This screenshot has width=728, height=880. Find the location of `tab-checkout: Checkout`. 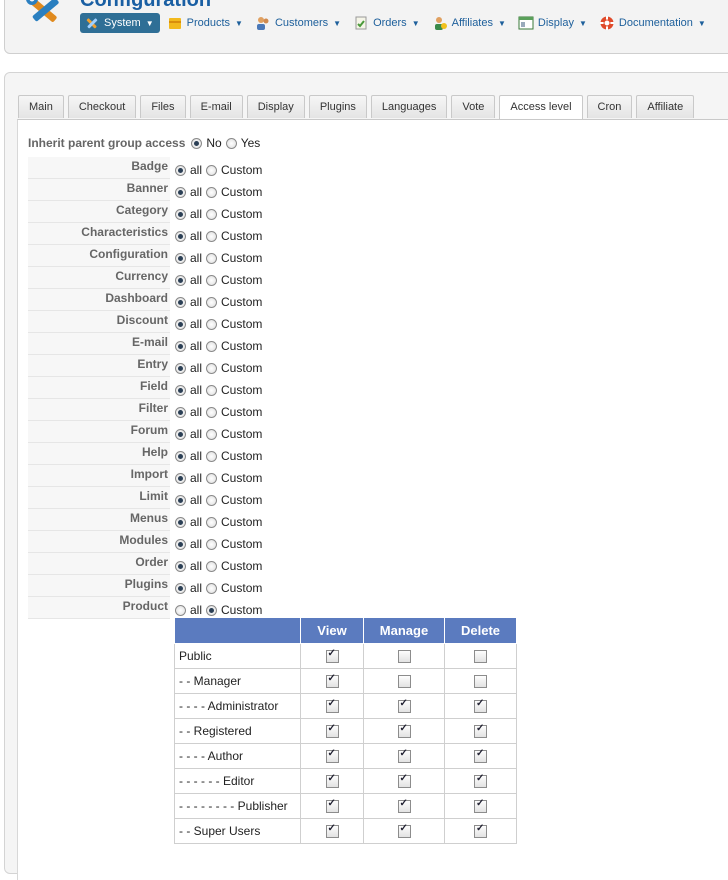

tab-checkout: Checkout is located at coordinates (102, 106).